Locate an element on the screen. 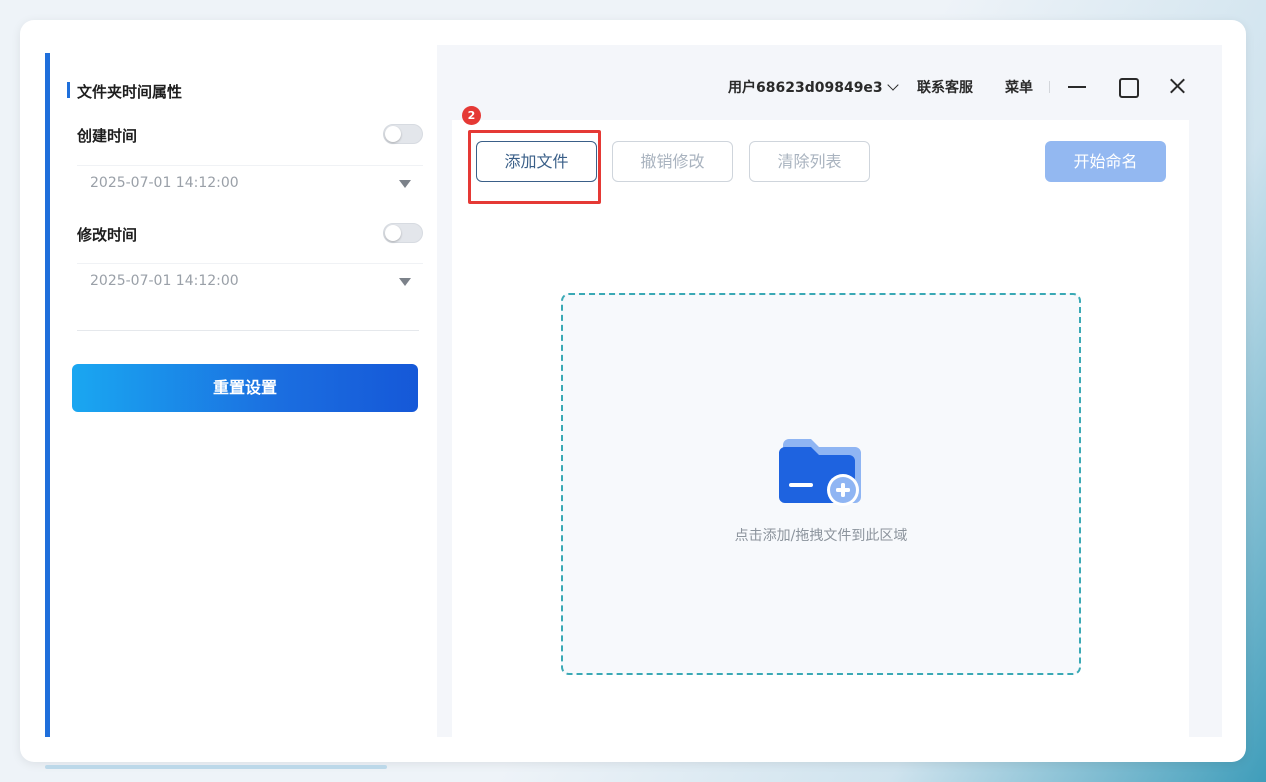 The image size is (1266, 782). contact-support-link: 联系客服 is located at coordinates (945, 87).